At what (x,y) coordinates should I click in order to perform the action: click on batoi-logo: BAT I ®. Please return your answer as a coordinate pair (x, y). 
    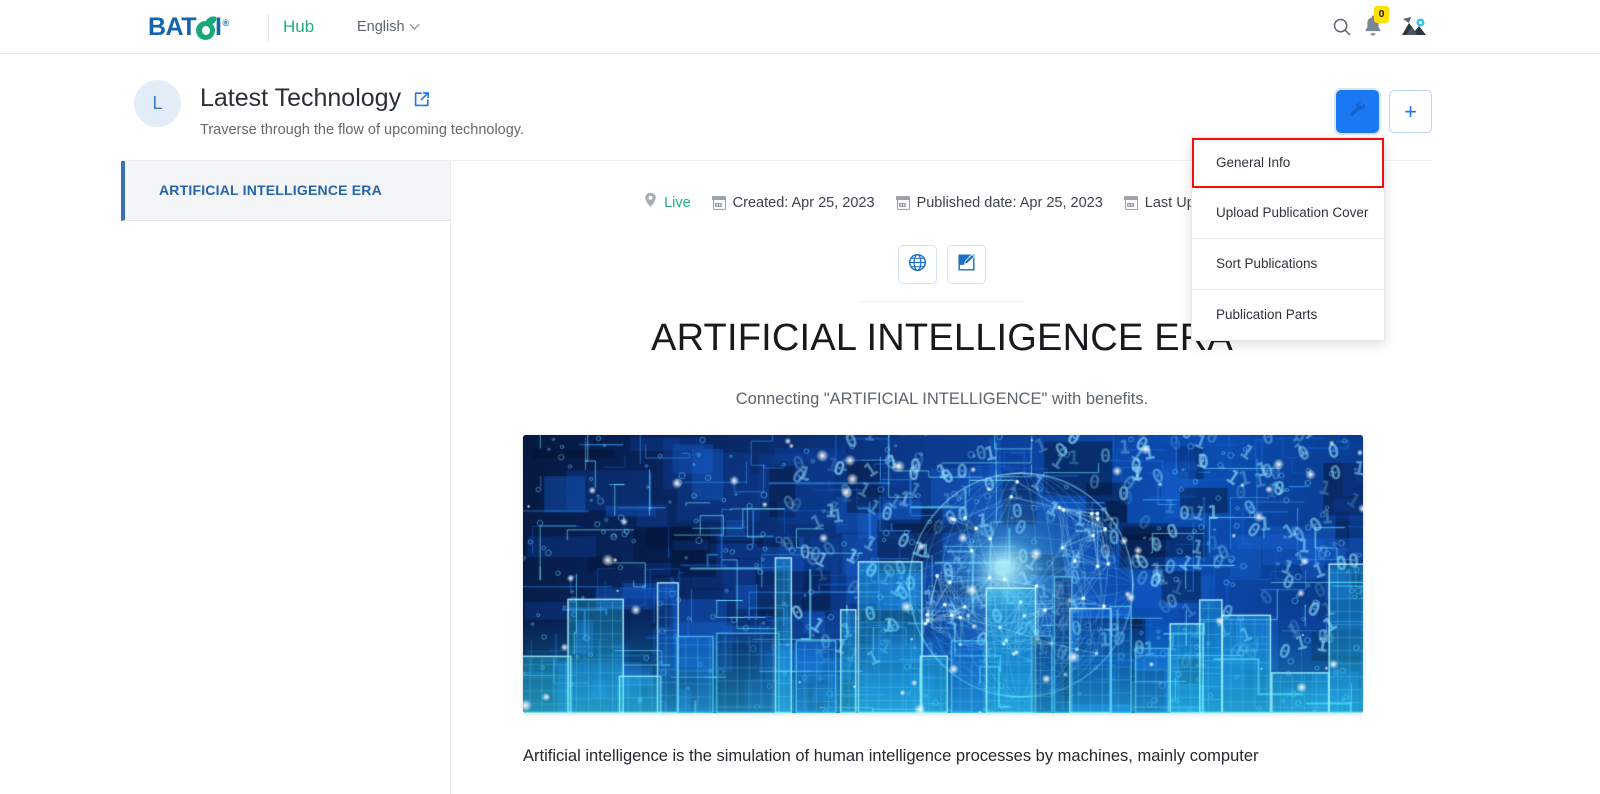
    Looking at the image, I should click on (188, 27).